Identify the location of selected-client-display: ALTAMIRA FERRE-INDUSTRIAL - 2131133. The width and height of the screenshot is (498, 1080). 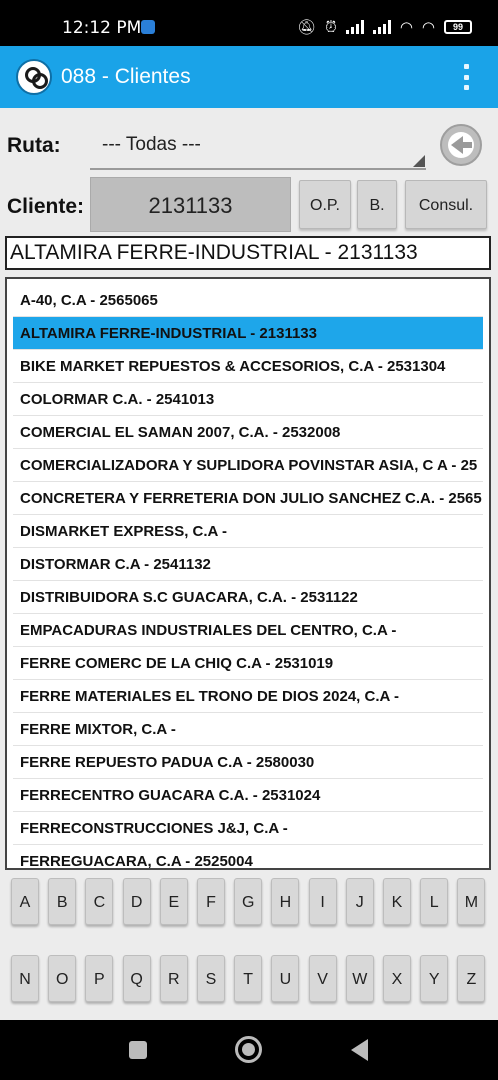
(248, 253).